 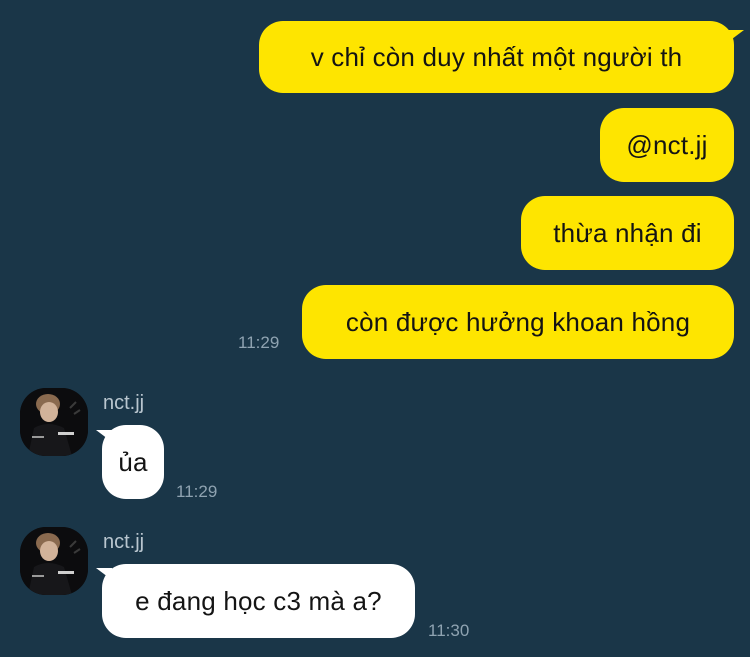 I want to click on message-text: v chỉ còn duy nhất một người th, so click(x=496, y=56).